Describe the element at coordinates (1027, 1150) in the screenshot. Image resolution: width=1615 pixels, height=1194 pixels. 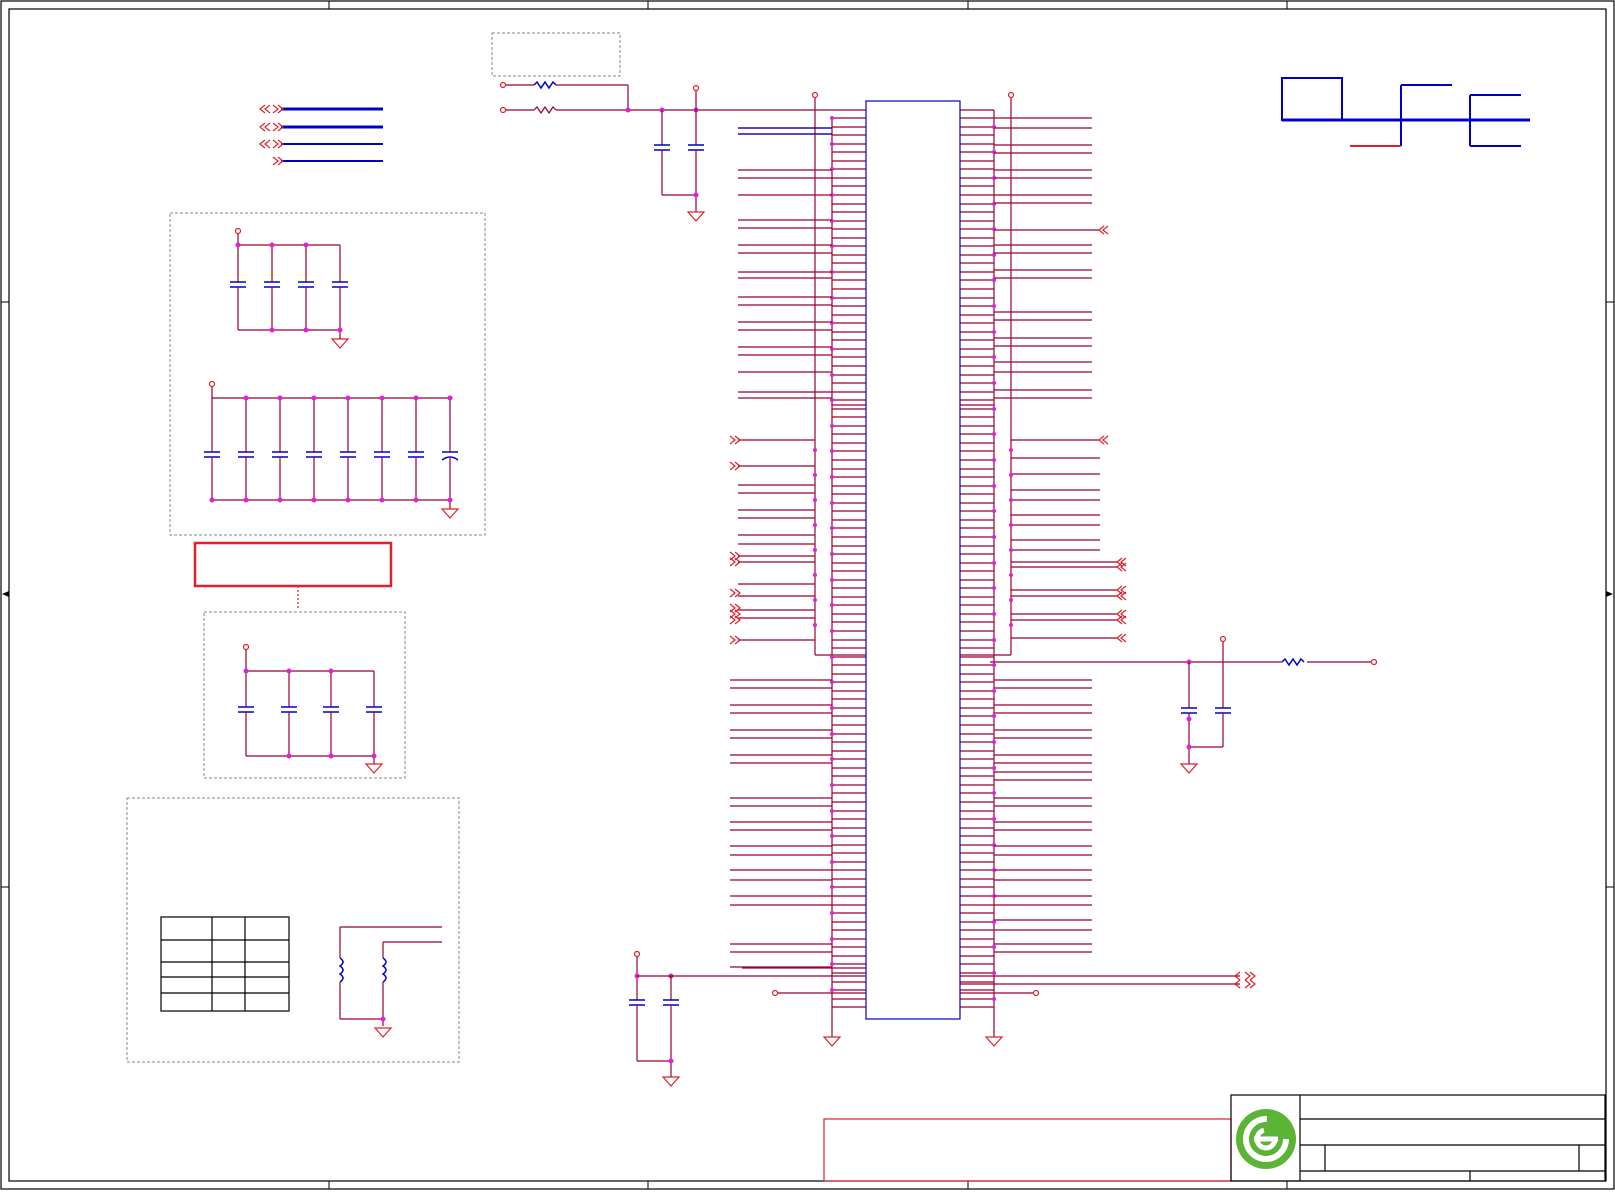
I see `notes-box` at that location.